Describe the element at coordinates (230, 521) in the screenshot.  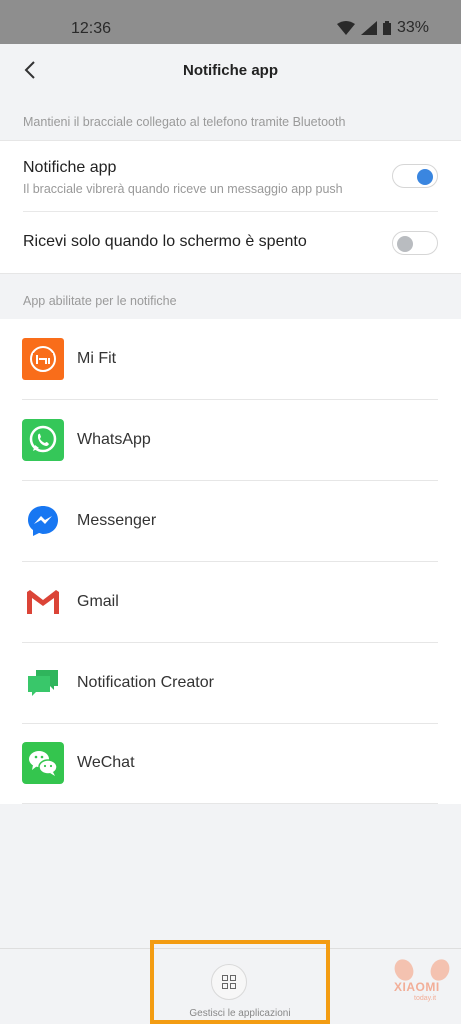
I see `app-row-messenger: Messenger` at that location.